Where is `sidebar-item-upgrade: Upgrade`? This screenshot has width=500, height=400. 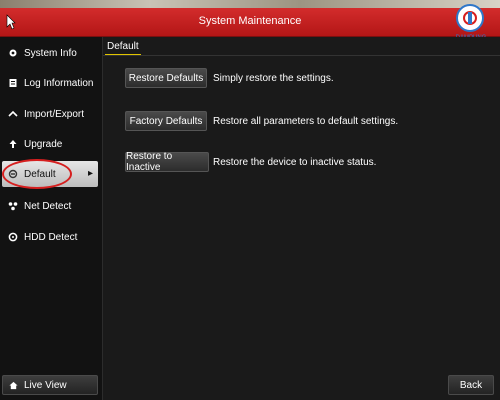
sidebar-item-upgrade: Upgrade is located at coordinates (50, 144).